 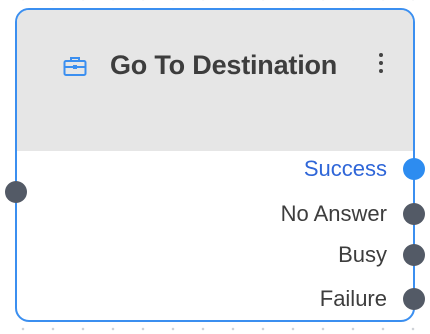 What do you see at coordinates (414, 214) in the screenshot?
I see `output-port-no-answer` at bounding box center [414, 214].